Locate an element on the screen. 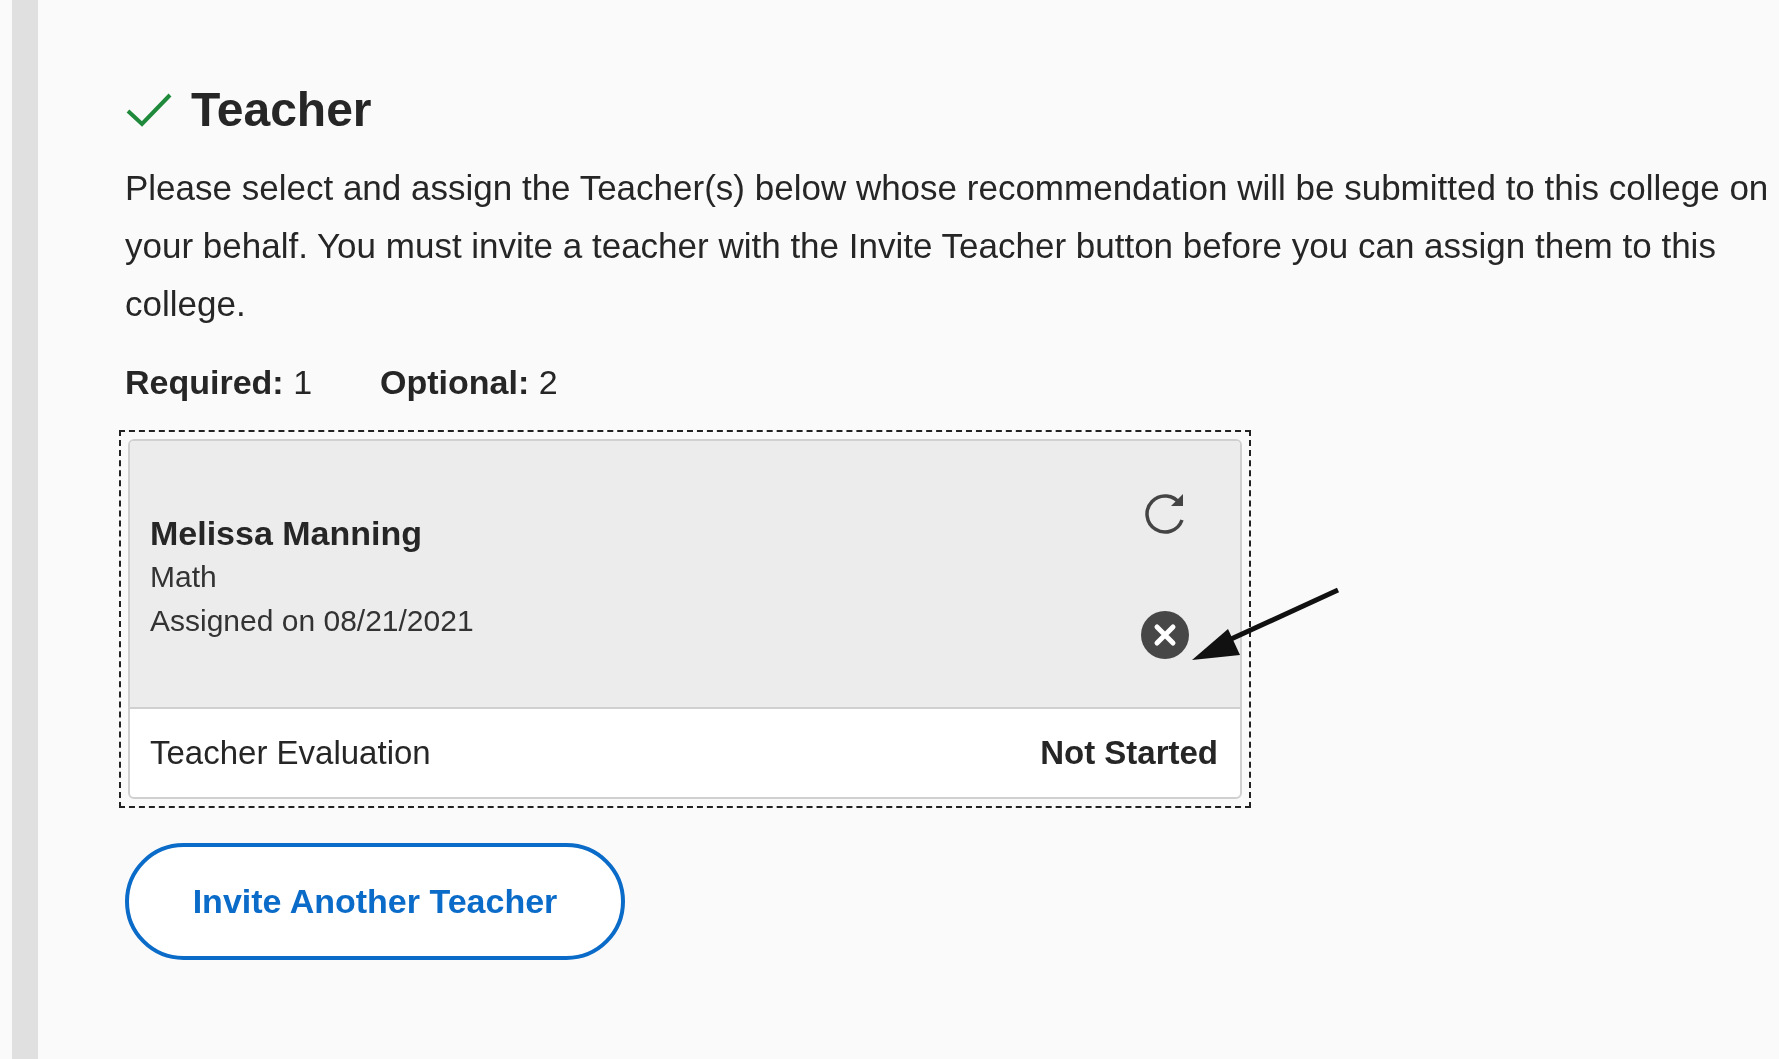  invite-button: Invite Another Teacher is located at coordinates (375, 901).